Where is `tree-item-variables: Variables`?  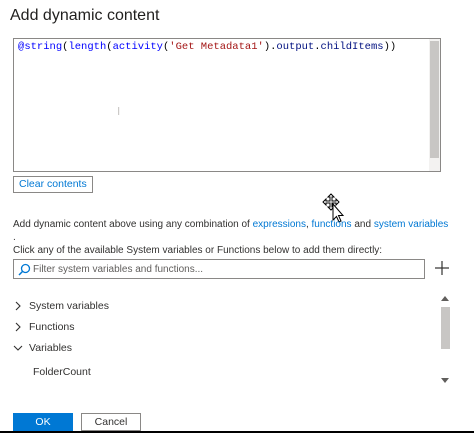
tree-item-variables: Variables is located at coordinates (42, 348).